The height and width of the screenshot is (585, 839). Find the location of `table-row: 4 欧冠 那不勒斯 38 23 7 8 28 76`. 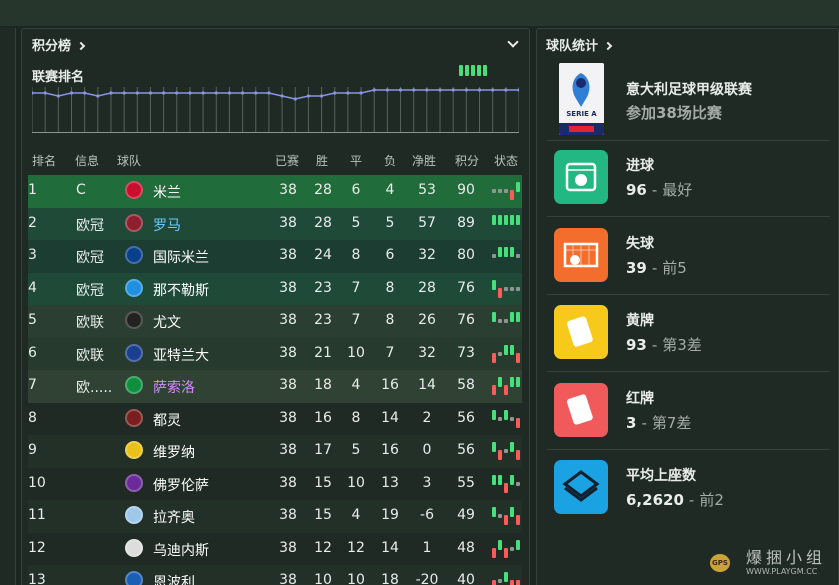

table-row: 4 欧冠 那不勒斯 38 23 7 8 28 76 is located at coordinates (275, 288).